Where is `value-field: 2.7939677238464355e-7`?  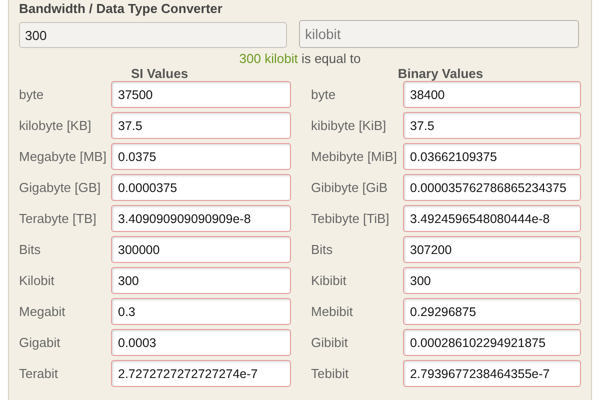
value-field: 2.7939677238464355e-7 is located at coordinates (492, 373).